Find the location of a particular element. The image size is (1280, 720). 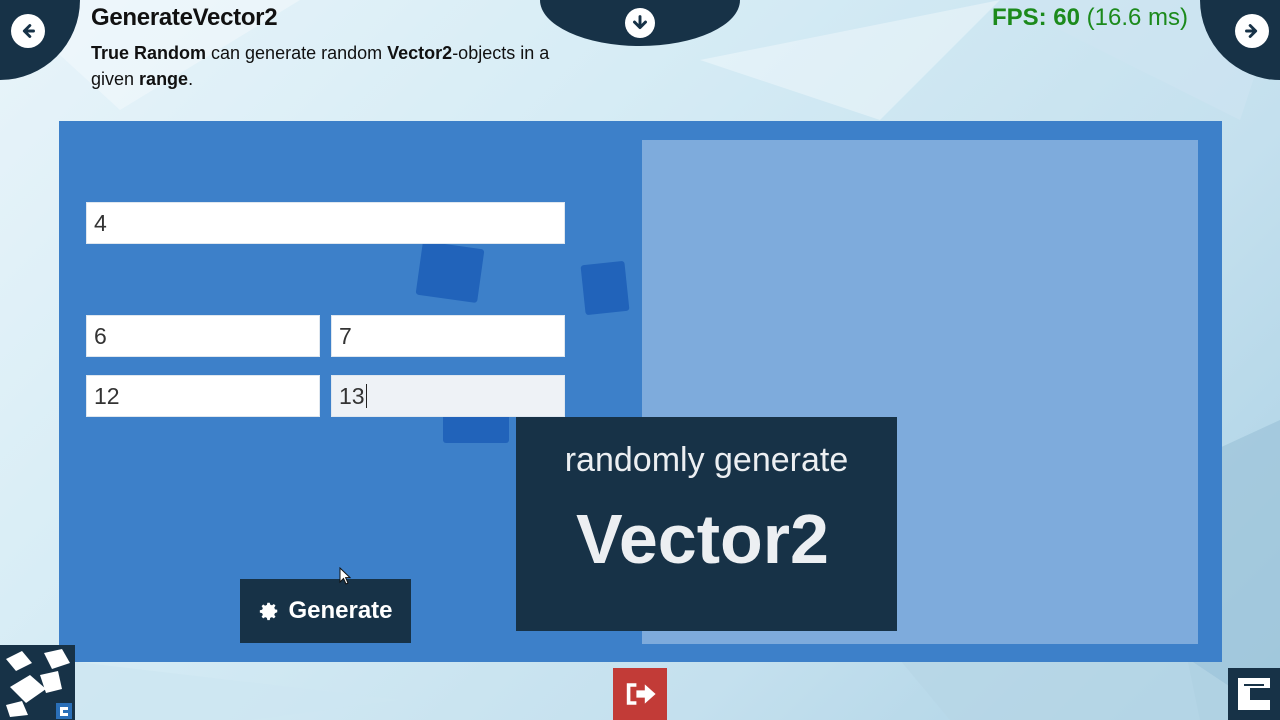

download-button is located at coordinates (640, 23).